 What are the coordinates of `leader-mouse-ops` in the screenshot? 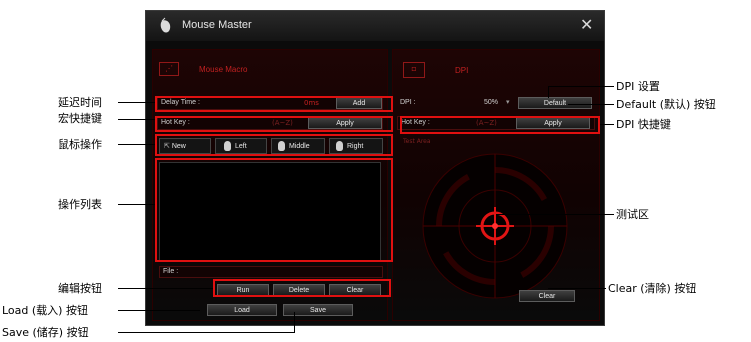 It's located at (136, 144).